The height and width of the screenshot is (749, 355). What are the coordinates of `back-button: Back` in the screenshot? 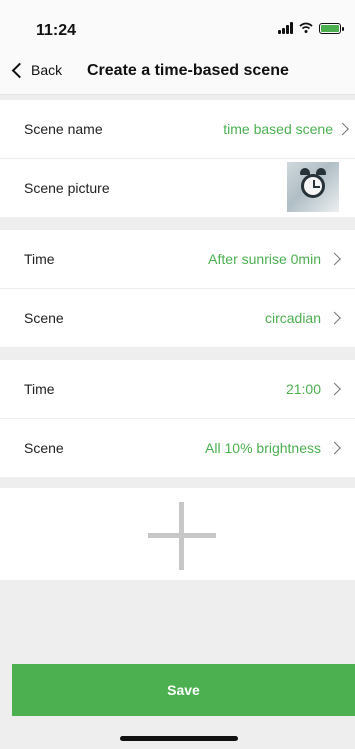 It's located at (36, 70).